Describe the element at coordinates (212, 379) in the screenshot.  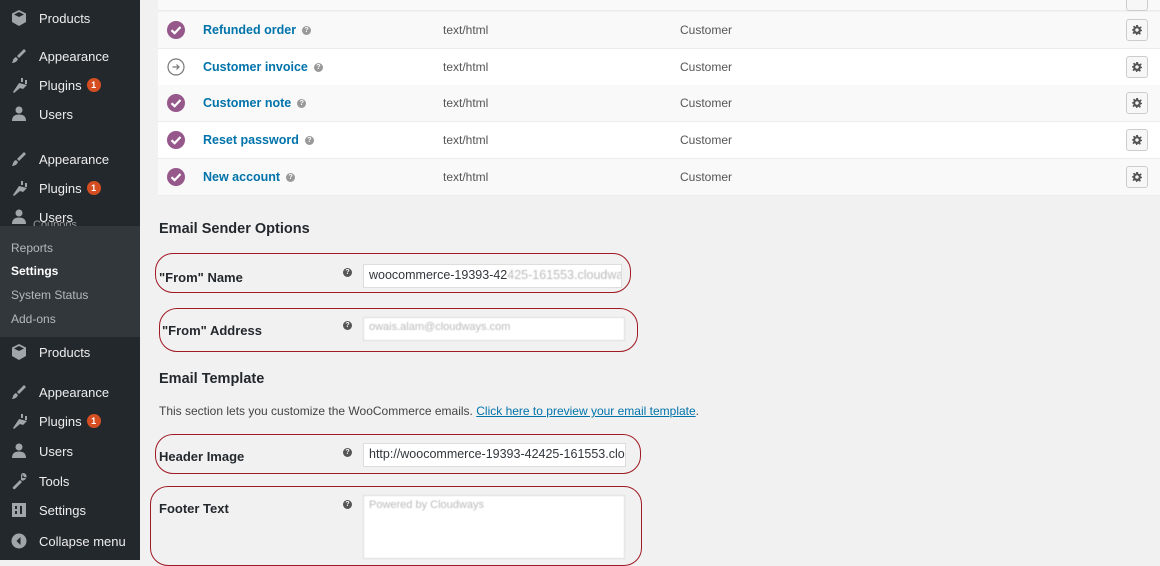
I see `email-template-heading: Email Template` at that location.